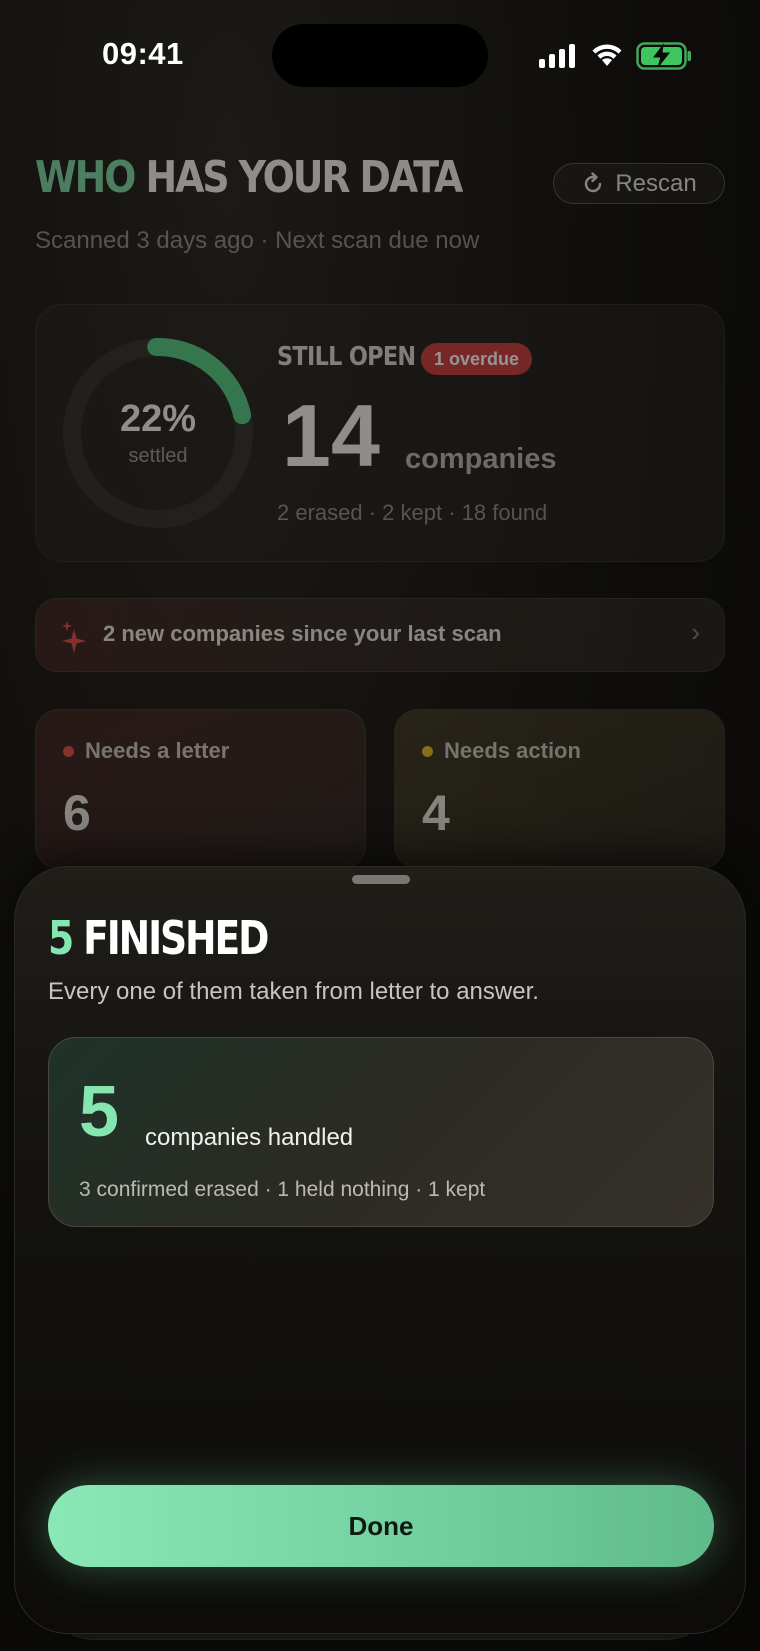  I want to click on rescan-button: Rescan, so click(639, 183).